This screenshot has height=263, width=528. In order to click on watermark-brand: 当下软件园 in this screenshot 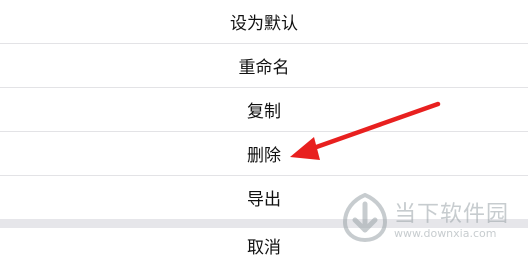, I will do `click(452, 214)`.